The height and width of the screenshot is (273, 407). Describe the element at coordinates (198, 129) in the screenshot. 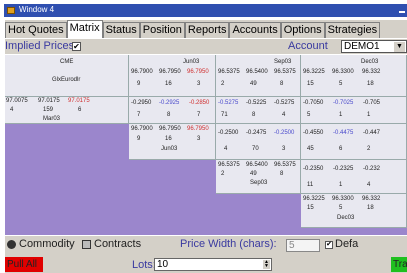

I see `ask-price: 96.7950` at that location.